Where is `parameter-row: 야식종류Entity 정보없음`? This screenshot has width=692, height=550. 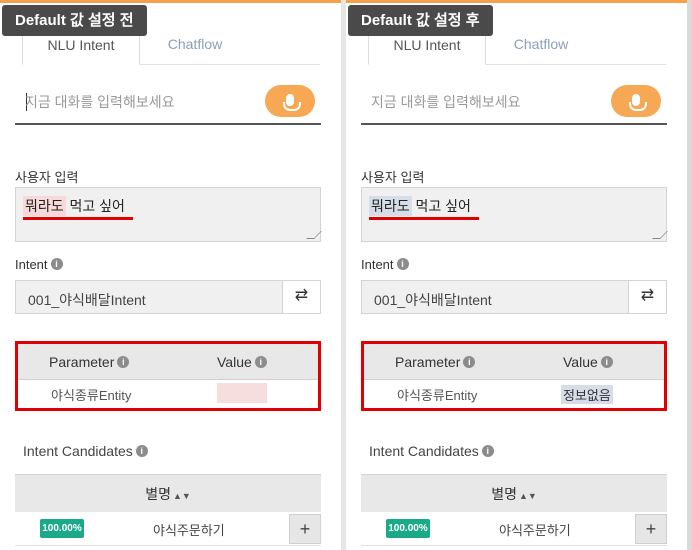
parameter-row: 야식종류Entity 정보없음 is located at coordinates (514, 392).